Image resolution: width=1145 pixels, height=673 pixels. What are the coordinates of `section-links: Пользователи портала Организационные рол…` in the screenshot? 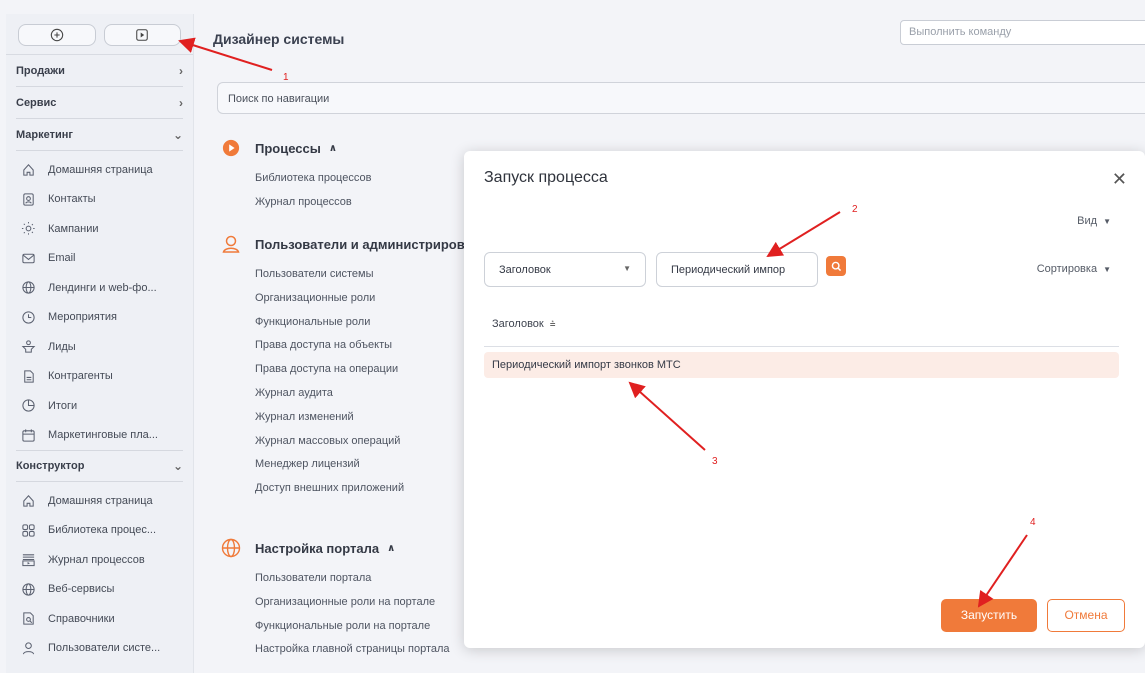 It's located at (352, 619).